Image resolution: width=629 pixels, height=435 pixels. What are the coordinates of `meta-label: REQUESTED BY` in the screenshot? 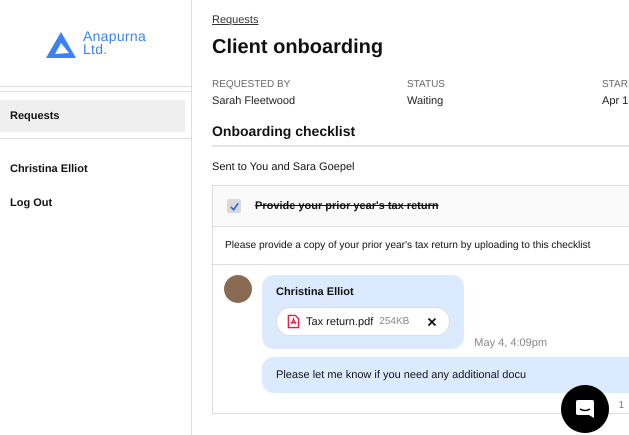 It's located at (252, 84).